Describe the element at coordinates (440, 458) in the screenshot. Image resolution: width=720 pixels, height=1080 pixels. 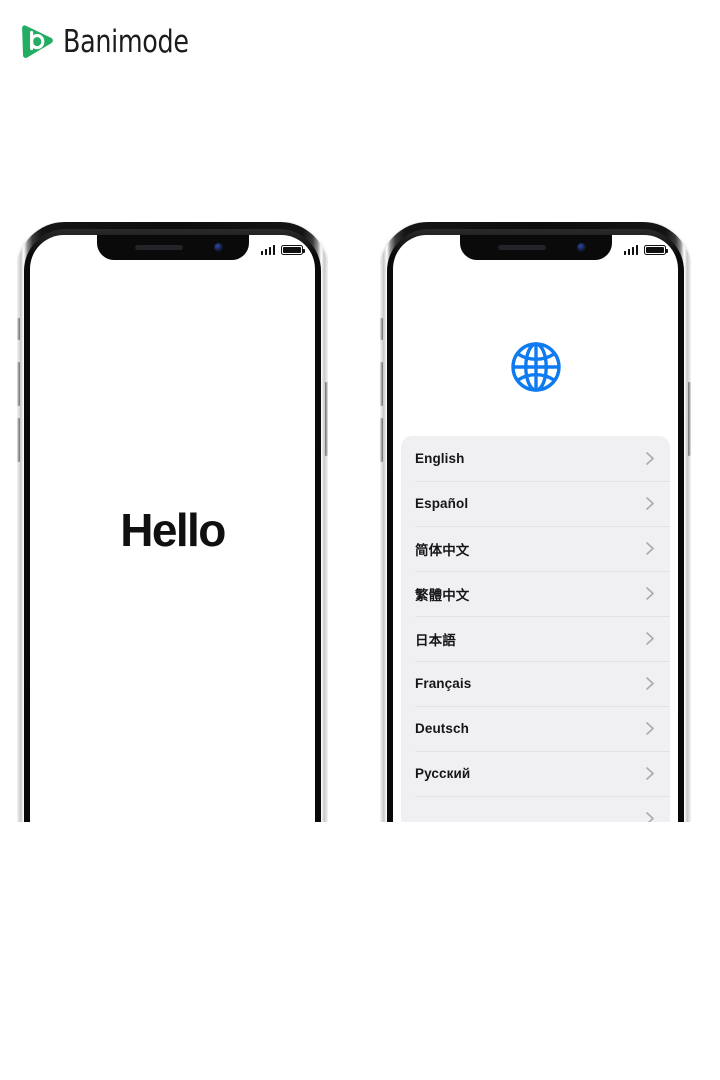
I see `language-label: English` at that location.